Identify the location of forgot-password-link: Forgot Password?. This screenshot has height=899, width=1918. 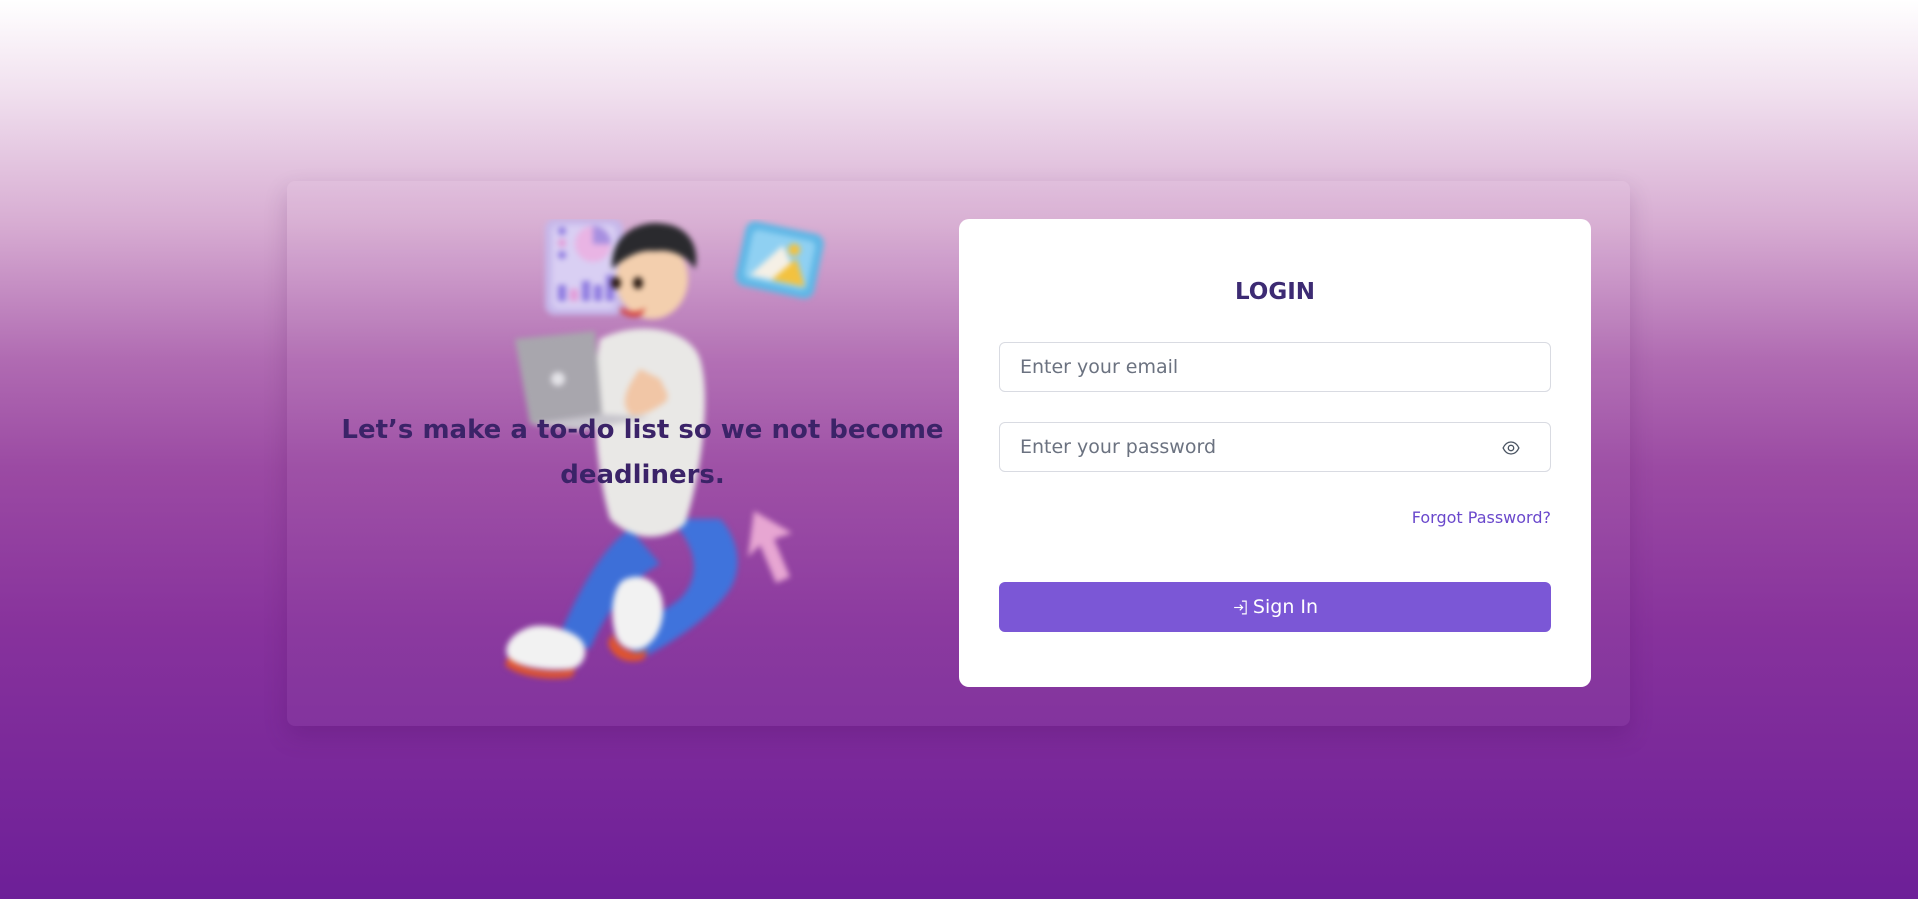
(1481, 517).